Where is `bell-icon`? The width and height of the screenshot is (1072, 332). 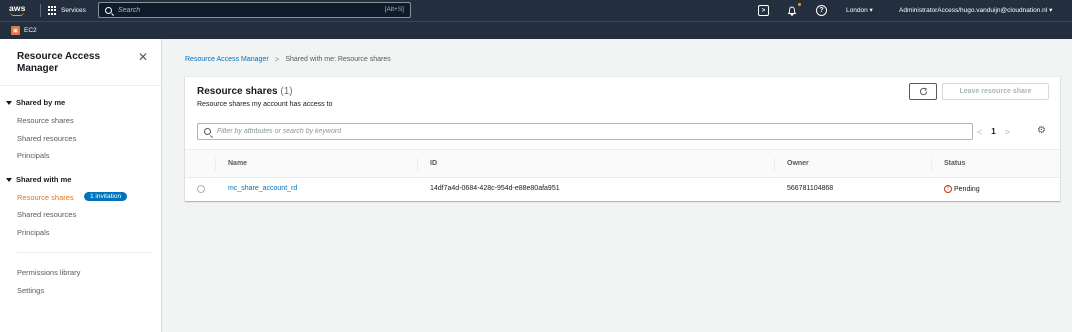 bell-icon is located at coordinates (791, 10).